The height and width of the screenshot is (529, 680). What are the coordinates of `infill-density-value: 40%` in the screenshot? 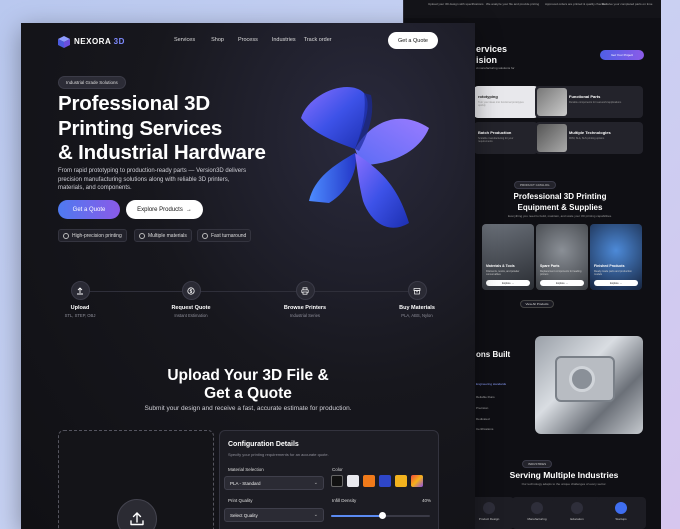 It's located at (427, 500).